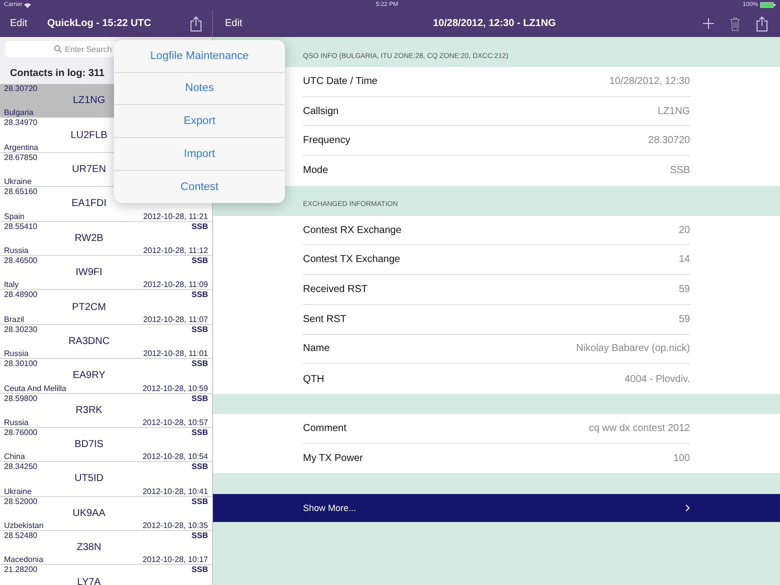 The width and height of the screenshot is (780, 585). Describe the element at coordinates (326, 141) in the screenshot. I see `field-label: Frequency` at that location.